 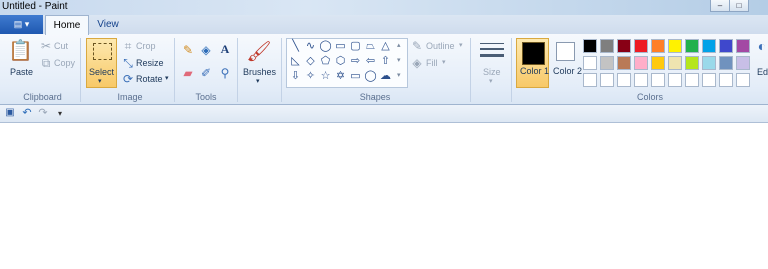 I want to click on five-point-star-icon: ☆, so click(x=325, y=76).